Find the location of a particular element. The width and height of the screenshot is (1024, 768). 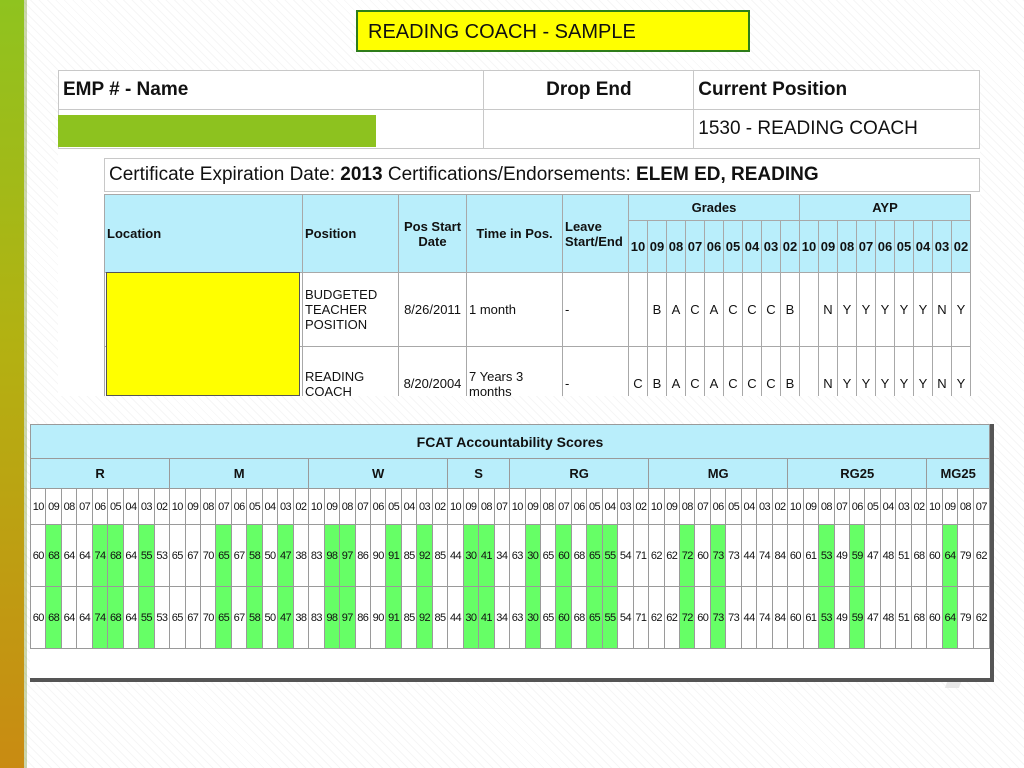

fcat-score-cell: 41 is located at coordinates (486, 617).